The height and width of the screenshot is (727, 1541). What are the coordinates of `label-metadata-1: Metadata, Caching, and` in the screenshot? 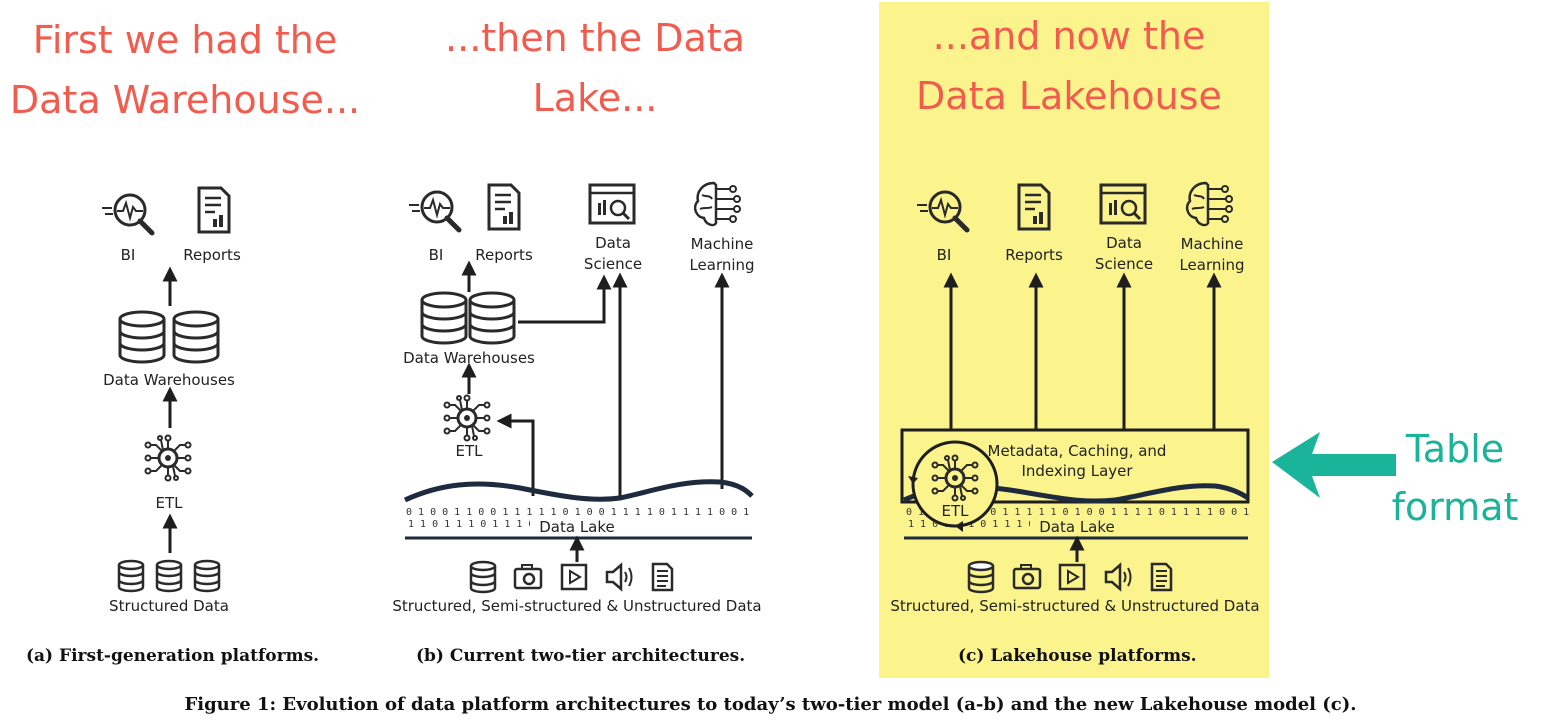 It's located at (1077, 451).